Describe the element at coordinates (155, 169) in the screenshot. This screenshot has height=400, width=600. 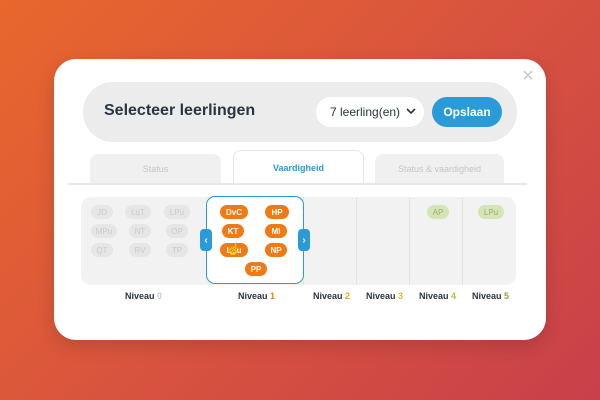
I see `tab-status: Status` at that location.